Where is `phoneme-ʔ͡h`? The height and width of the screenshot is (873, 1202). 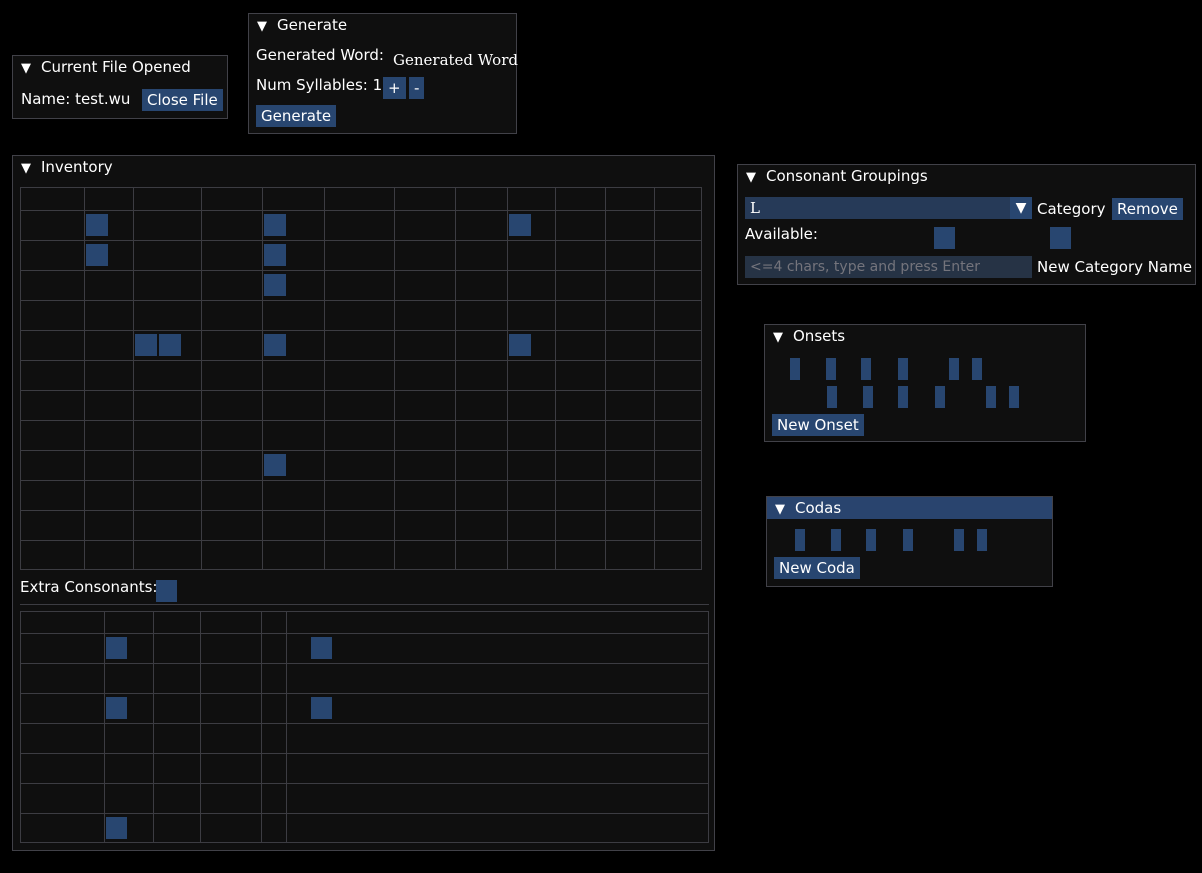 phoneme-ʔ͡h is located at coordinates (669, 405).